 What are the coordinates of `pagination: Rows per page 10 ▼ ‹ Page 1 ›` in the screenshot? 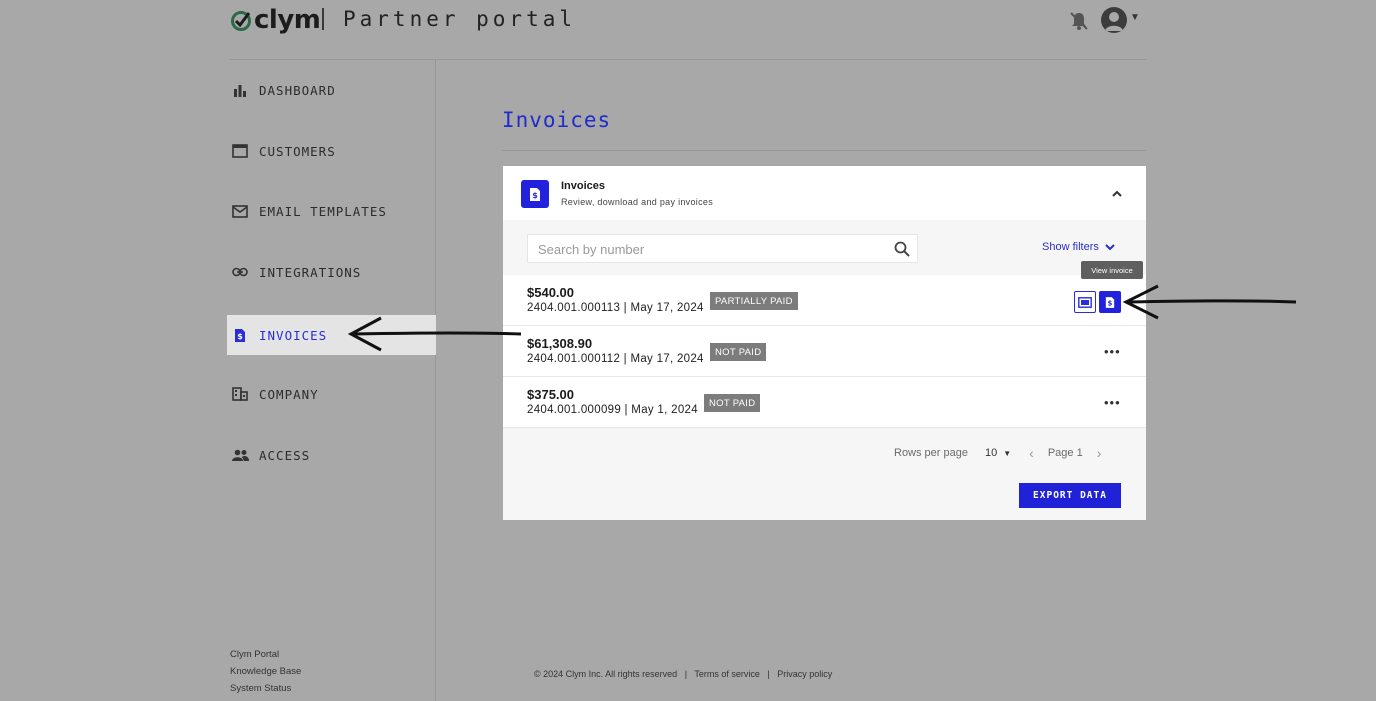 It's located at (997, 453).